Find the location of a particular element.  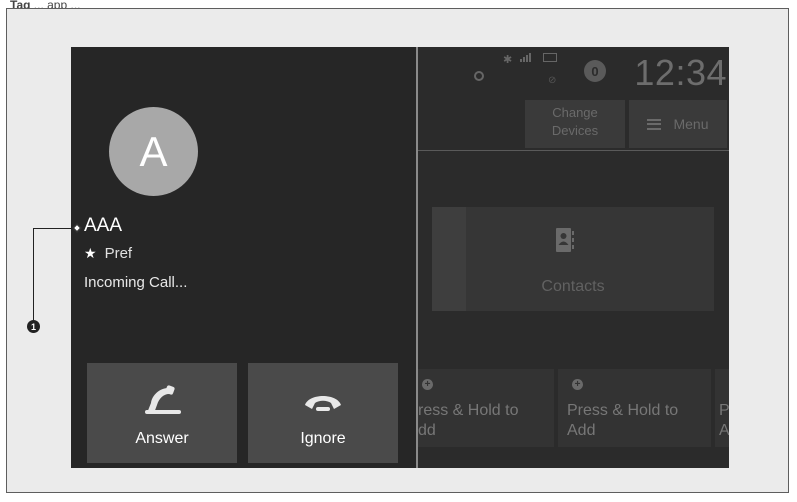

favorite-slot-2: + Press & Hold to Add is located at coordinates (634, 408).